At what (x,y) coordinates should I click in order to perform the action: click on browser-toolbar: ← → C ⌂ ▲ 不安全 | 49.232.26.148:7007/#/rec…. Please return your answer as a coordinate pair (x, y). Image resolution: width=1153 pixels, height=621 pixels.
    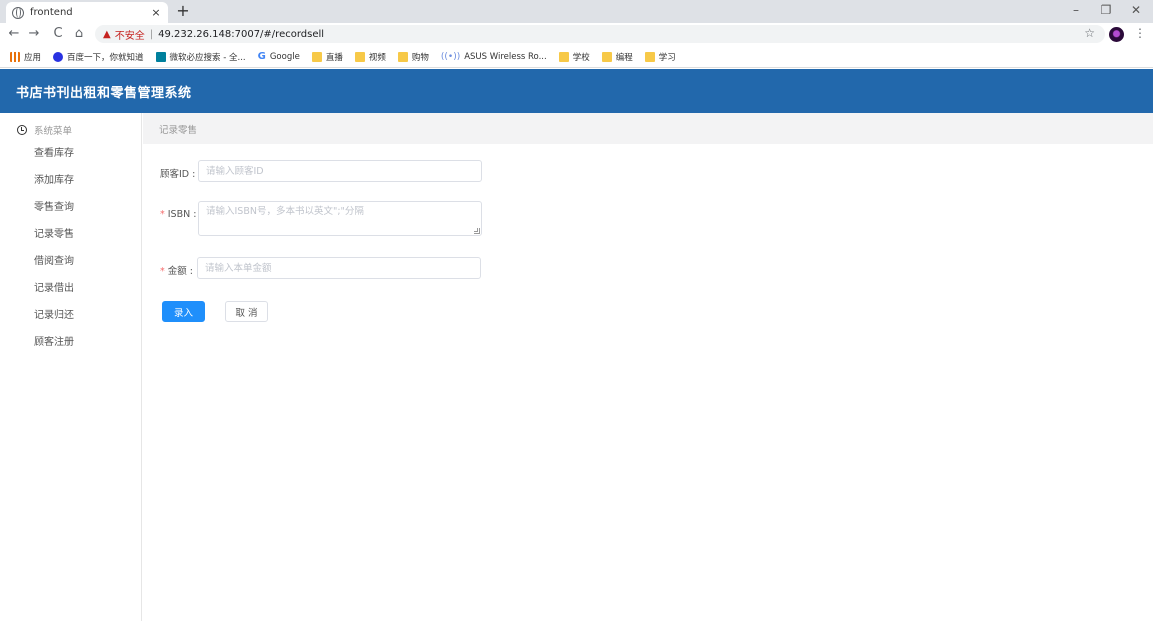
    Looking at the image, I should click on (576, 34).